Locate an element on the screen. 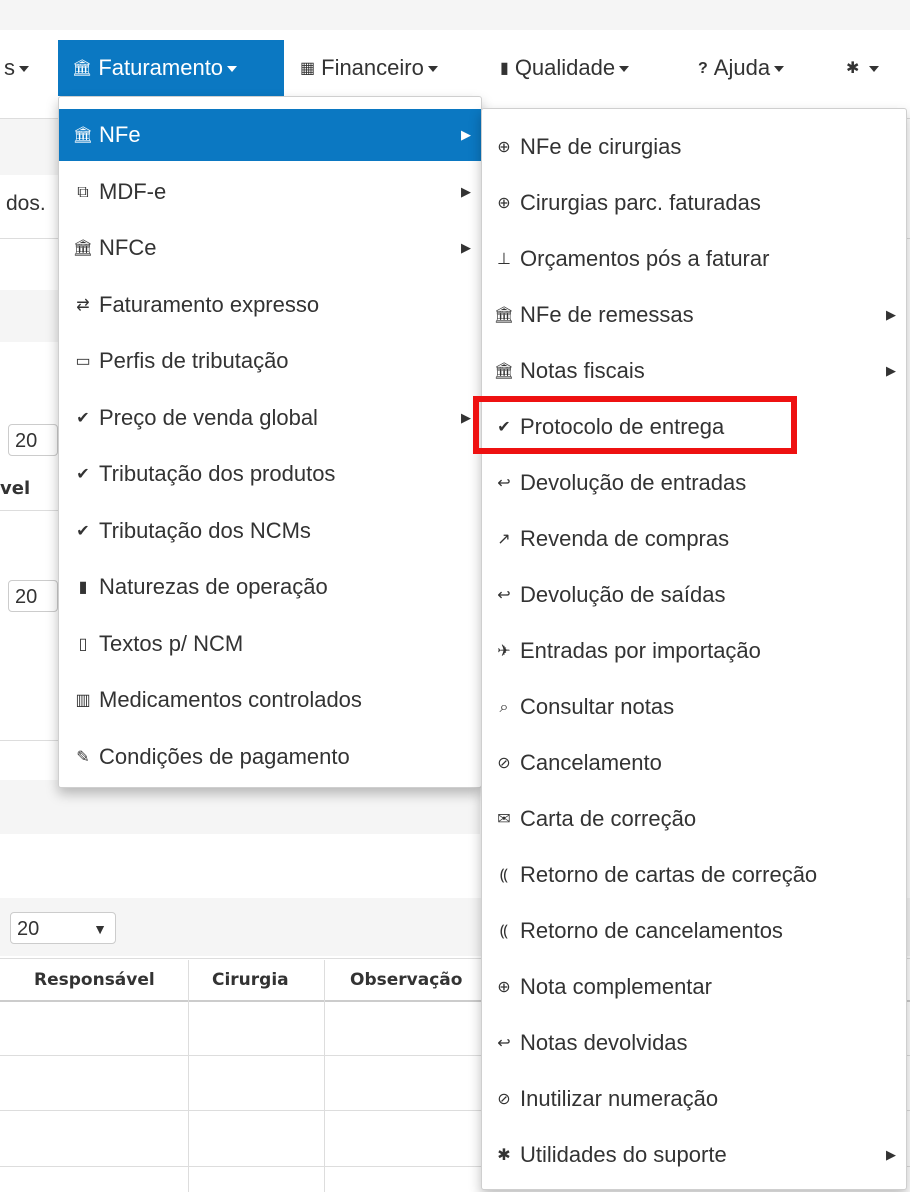 The image size is (910, 1192). menu-item-entradas-por-importacao: ✈ Entradas por importação is located at coordinates (694, 651).